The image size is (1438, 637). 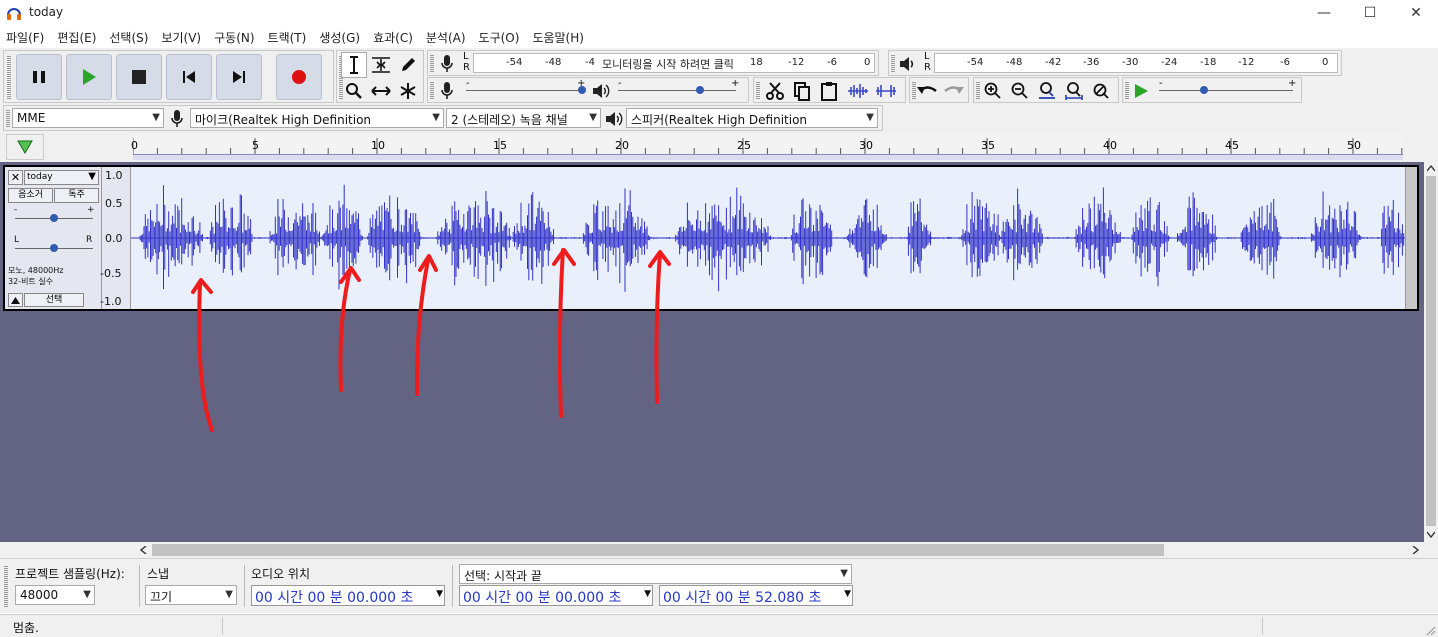 What do you see at coordinates (77, 37) in the screenshot?
I see `menu-edit: 편집(E)` at bounding box center [77, 37].